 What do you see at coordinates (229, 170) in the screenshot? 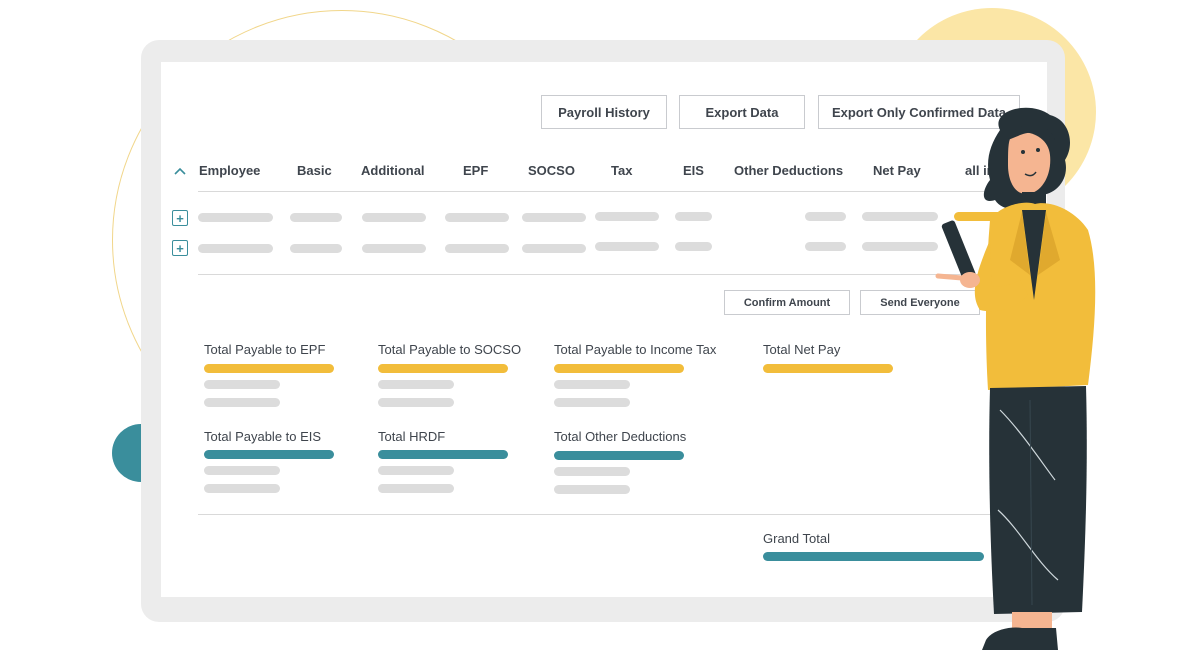
I see `column-header-employee: Employee` at bounding box center [229, 170].